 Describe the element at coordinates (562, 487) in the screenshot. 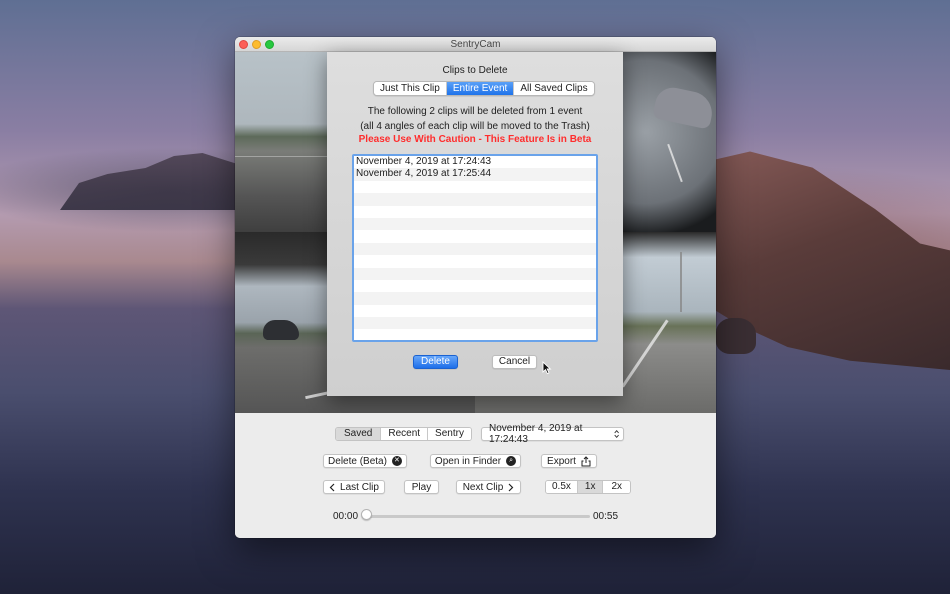

I see `speed-0-5x: 0.5x` at that location.